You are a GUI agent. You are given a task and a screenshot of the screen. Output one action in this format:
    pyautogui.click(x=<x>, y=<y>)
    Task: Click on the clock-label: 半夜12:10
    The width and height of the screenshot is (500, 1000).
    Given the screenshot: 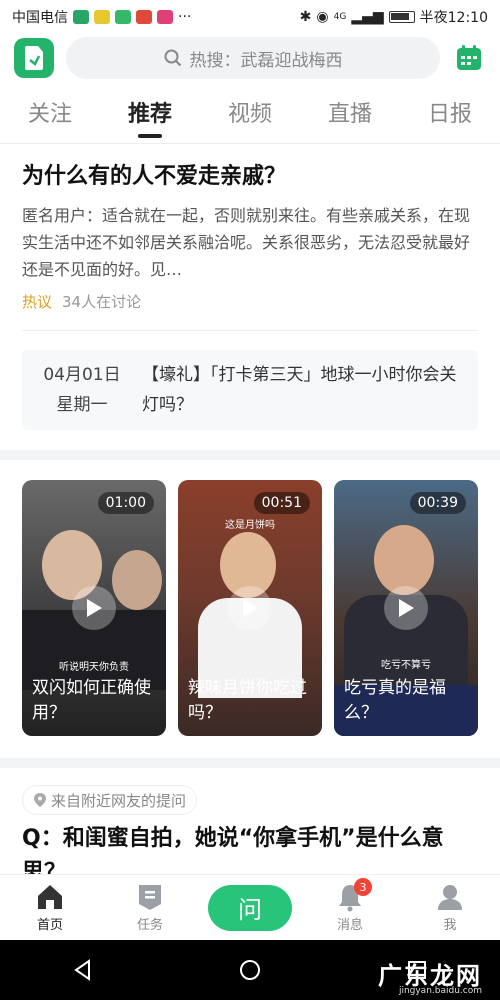 What is the action you would take?
    pyautogui.click(x=453, y=18)
    